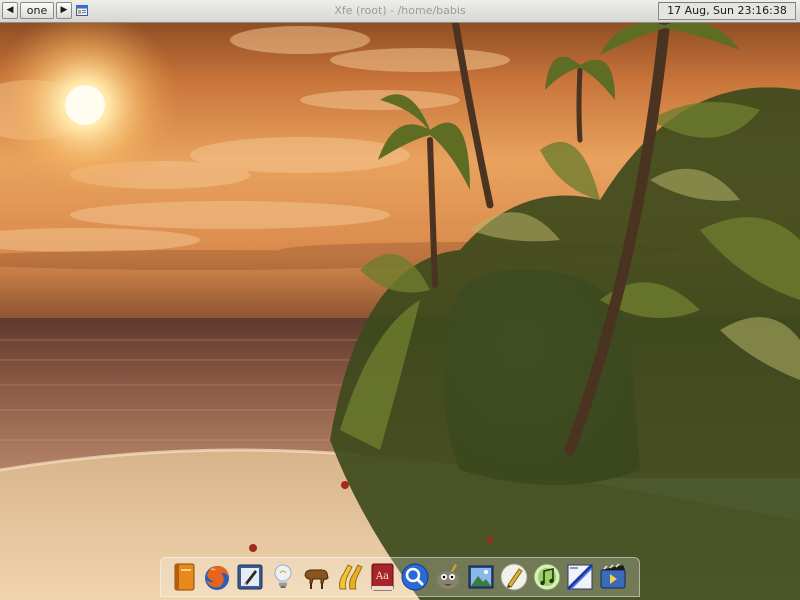 Image resolution: width=800 pixels, height=600 pixels. I want to click on window-title: Xfe (root) - /home/babis, so click(400, 10).